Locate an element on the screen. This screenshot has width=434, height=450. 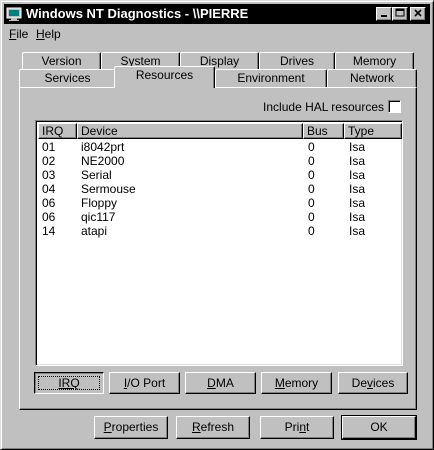
print-button: Print is located at coordinates (297, 427).